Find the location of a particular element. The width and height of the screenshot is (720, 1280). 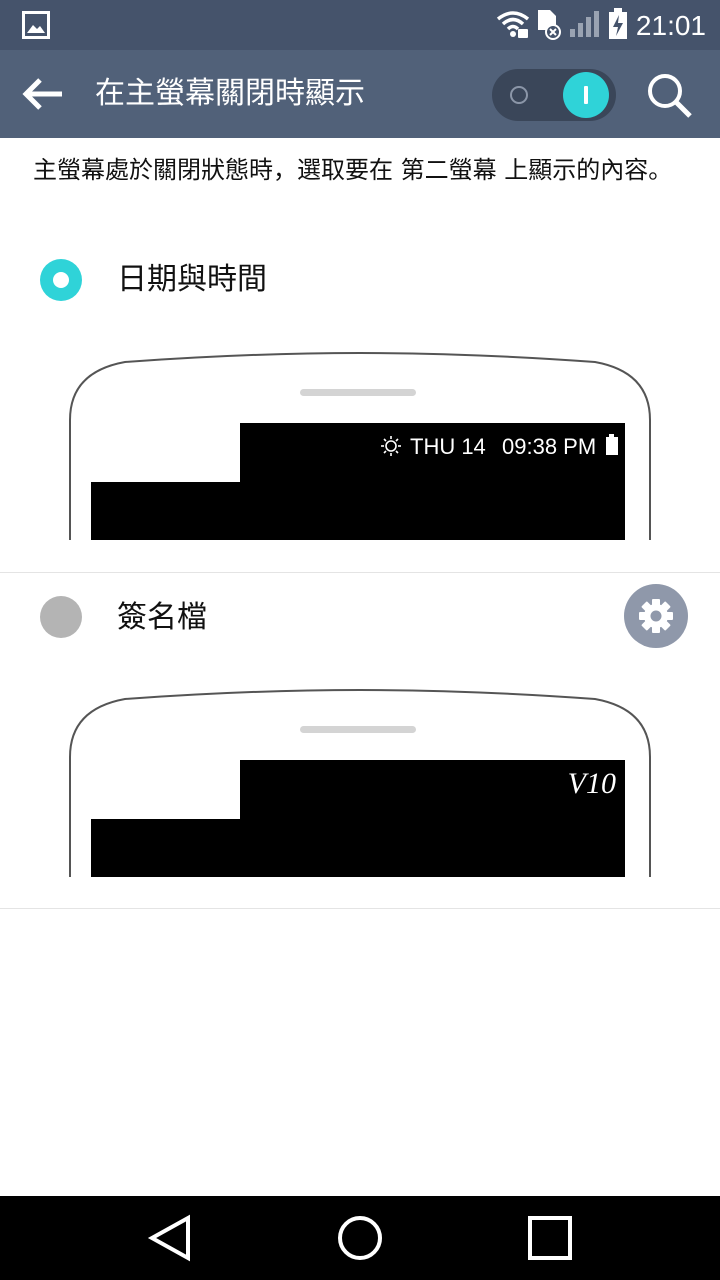

toggle-knob is located at coordinates (586, 95).